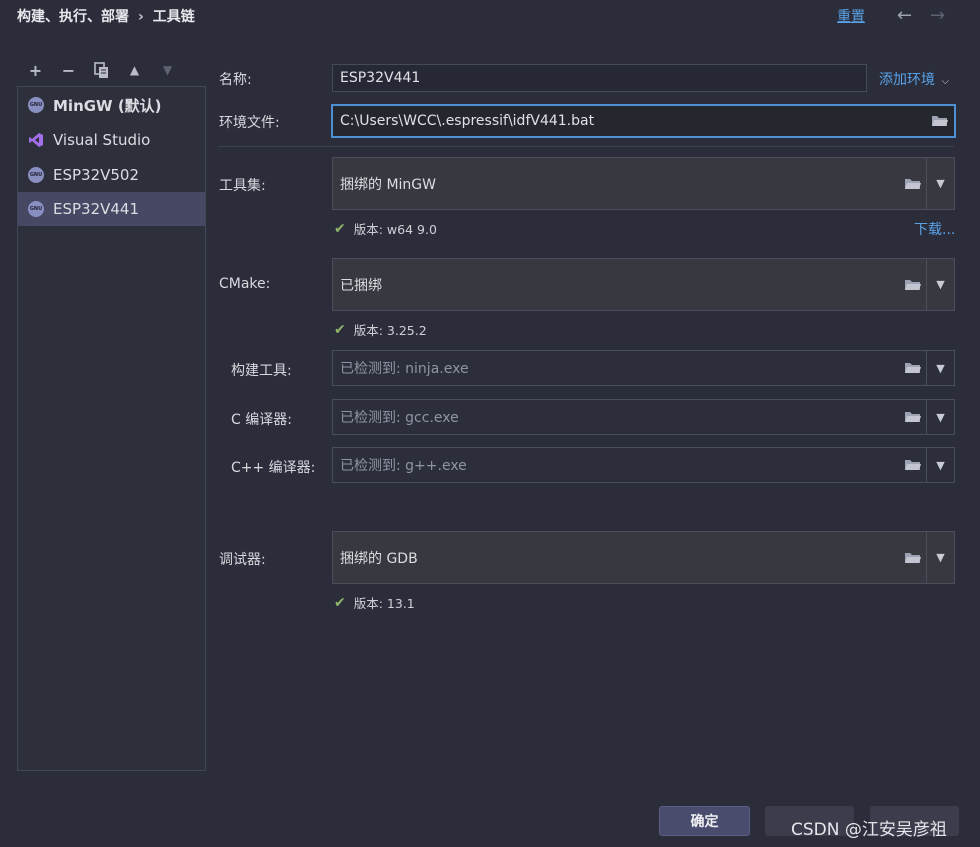 This screenshot has height=847, width=980. Describe the element at coordinates (245, 284) in the screenshot. I see `cmake-label: CMake:` at that location.